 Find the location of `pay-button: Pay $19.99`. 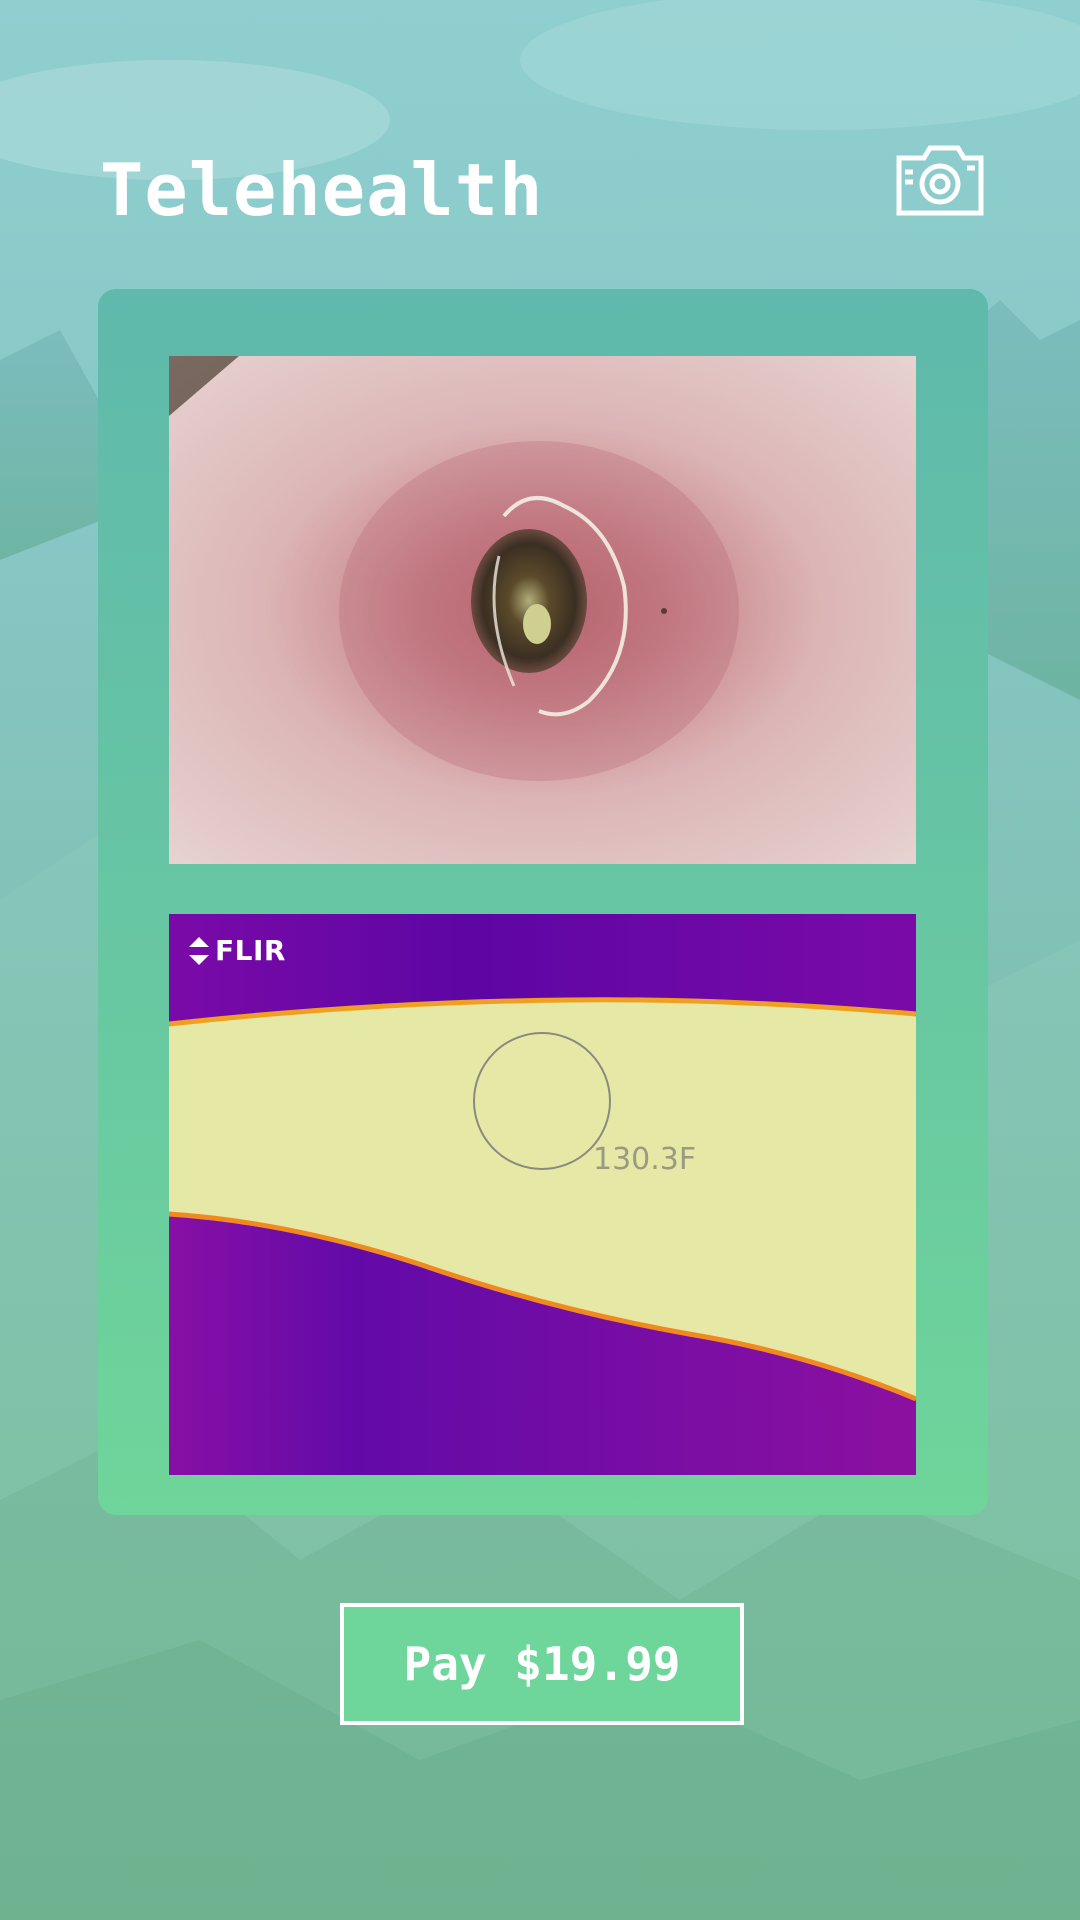

pay-button: Pay $19.99 is located at coordinates (542, 1664).